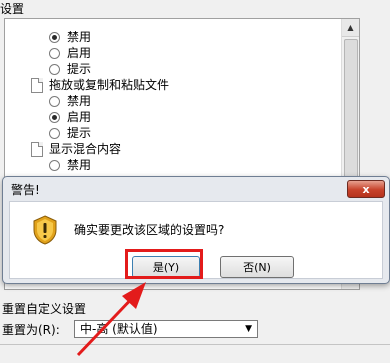 The image size is (390, 363). Describe the element at coordinates (70, 117) in the screenshot. I see `option-enable-2: 启用` at that location.